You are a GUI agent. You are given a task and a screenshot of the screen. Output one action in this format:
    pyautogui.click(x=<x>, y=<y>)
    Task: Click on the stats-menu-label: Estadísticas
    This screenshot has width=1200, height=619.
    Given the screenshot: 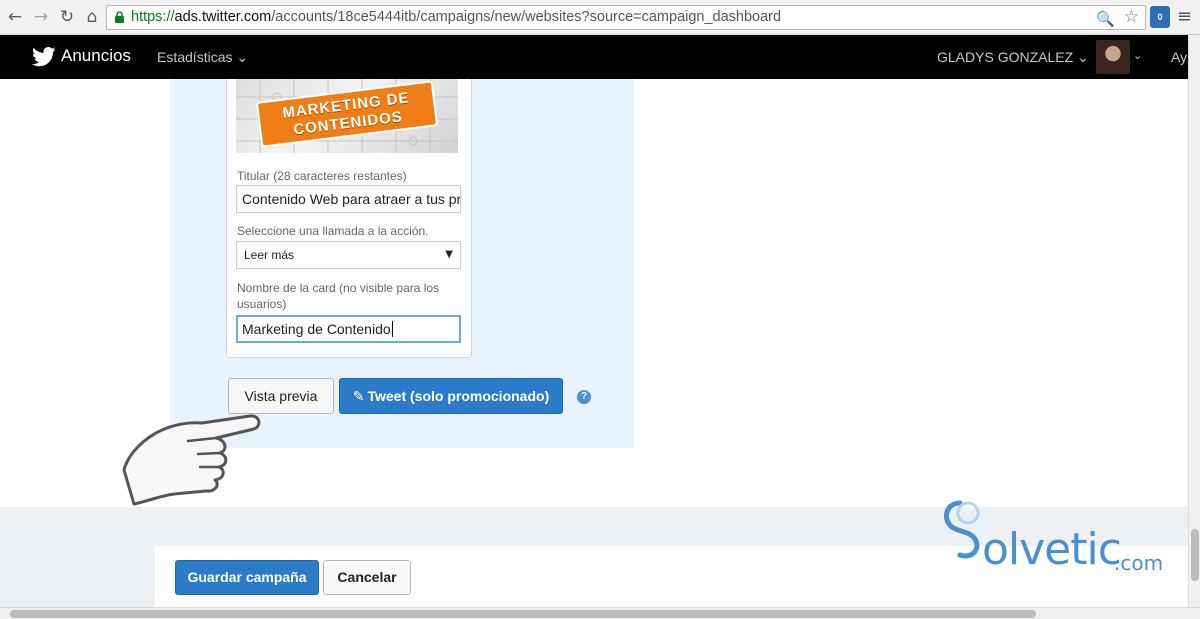 What is the action you would take?
    pyautogui.click(x=195, y=57)
    